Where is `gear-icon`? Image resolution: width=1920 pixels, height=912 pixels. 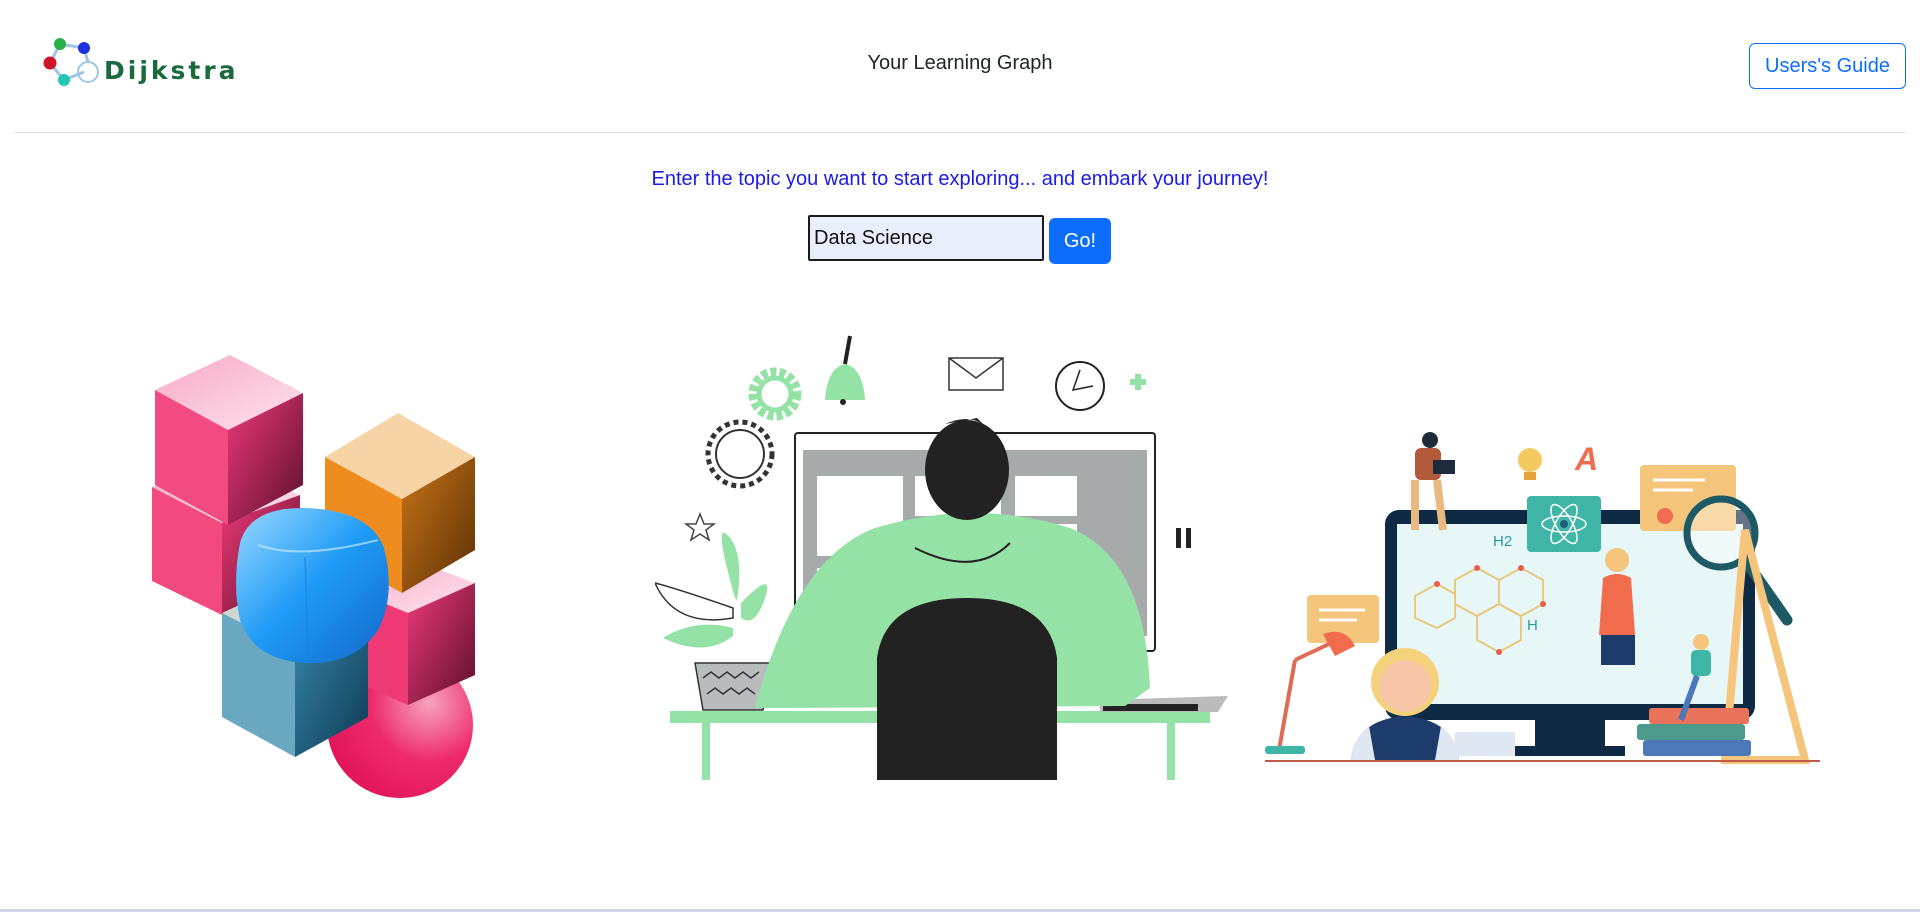
gear-icon is located at coordinates (775, 394).